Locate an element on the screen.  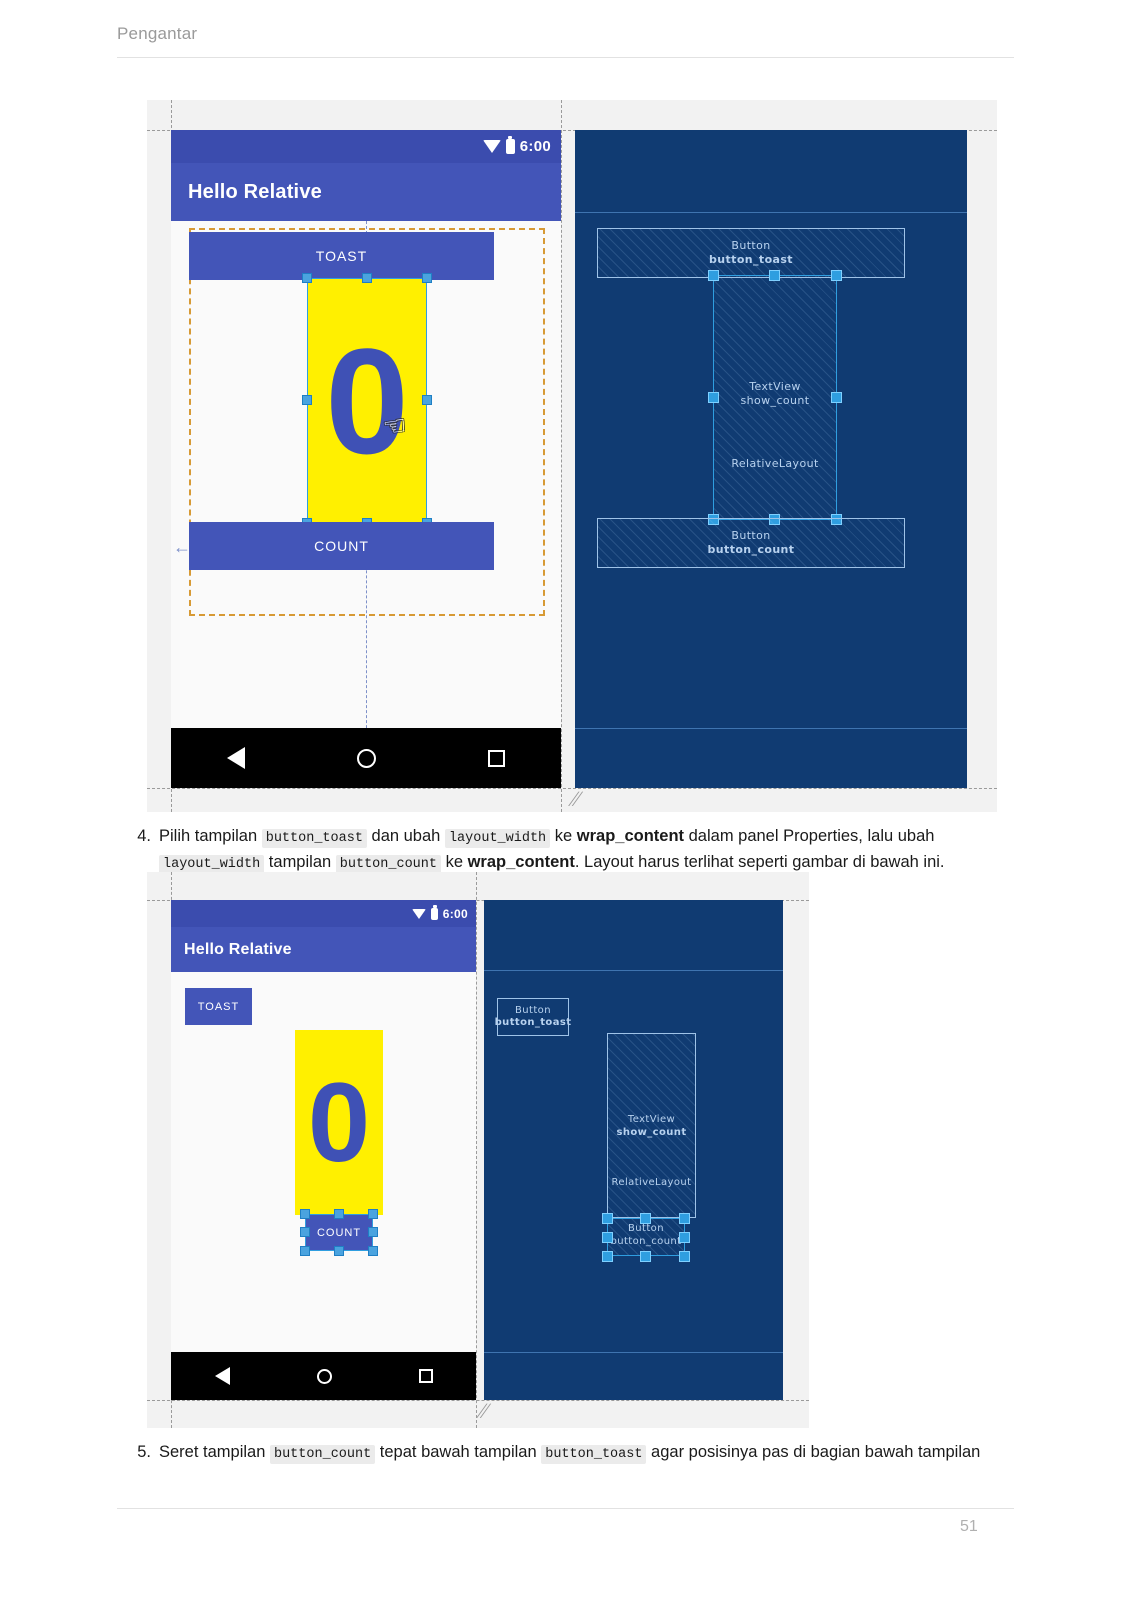
guide-line-horizontal-bottom is located at coordinates (478, 1400).